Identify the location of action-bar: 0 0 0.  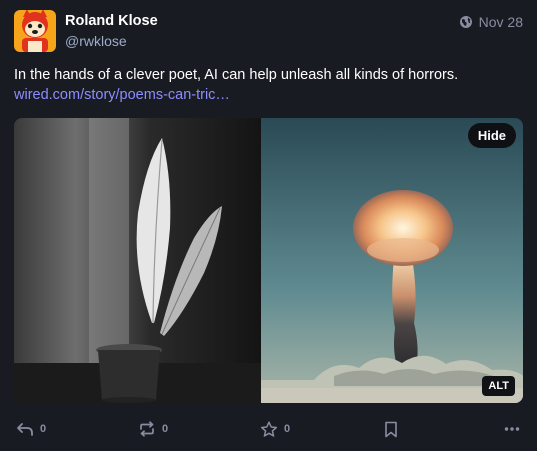
(269, 429).